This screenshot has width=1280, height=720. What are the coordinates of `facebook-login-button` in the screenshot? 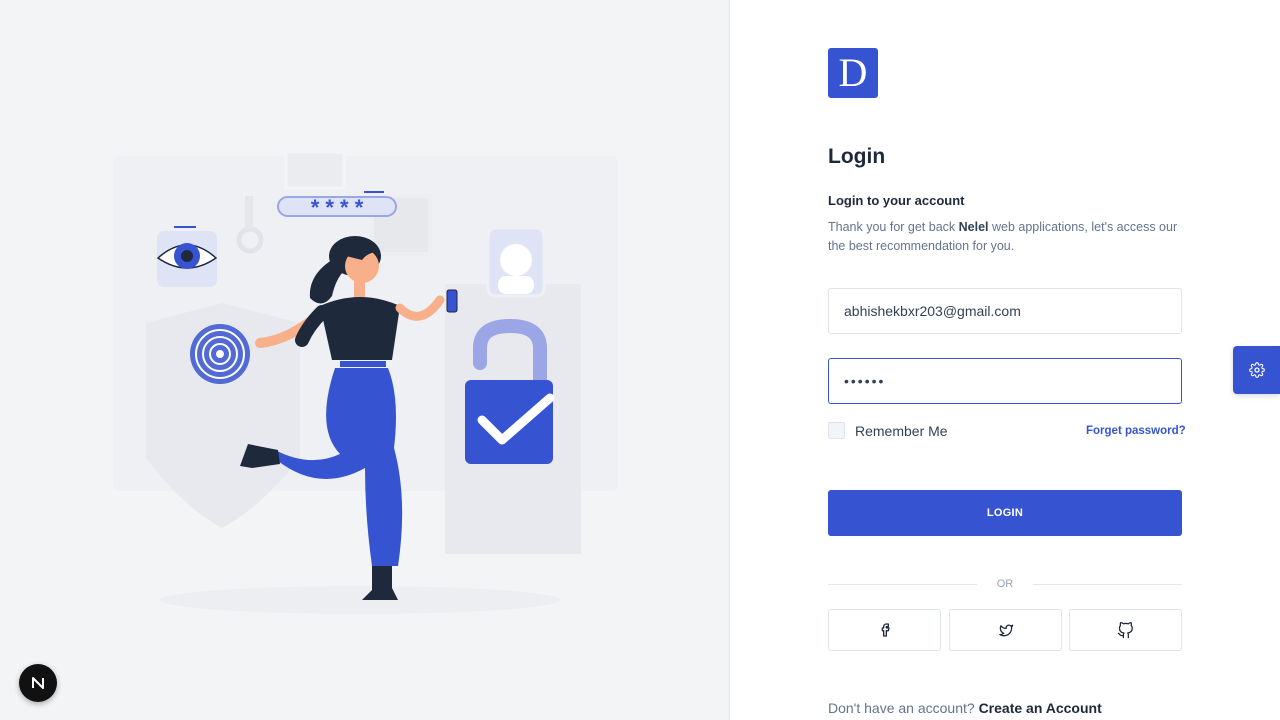 It's located at (884, 630).